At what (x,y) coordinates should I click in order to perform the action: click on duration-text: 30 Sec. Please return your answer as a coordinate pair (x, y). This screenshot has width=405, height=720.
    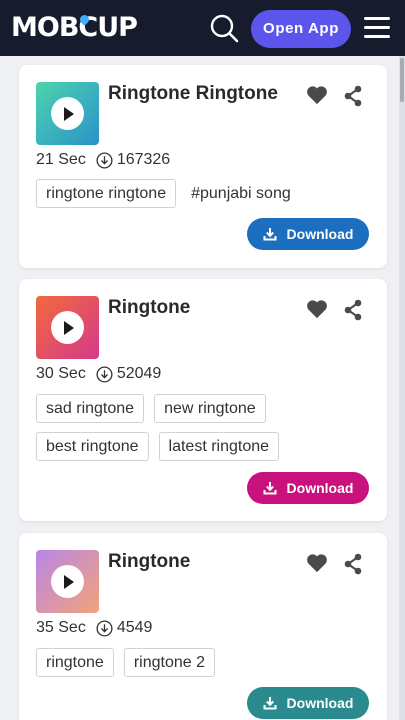
    Looking at the image, I should click on (61, 373).